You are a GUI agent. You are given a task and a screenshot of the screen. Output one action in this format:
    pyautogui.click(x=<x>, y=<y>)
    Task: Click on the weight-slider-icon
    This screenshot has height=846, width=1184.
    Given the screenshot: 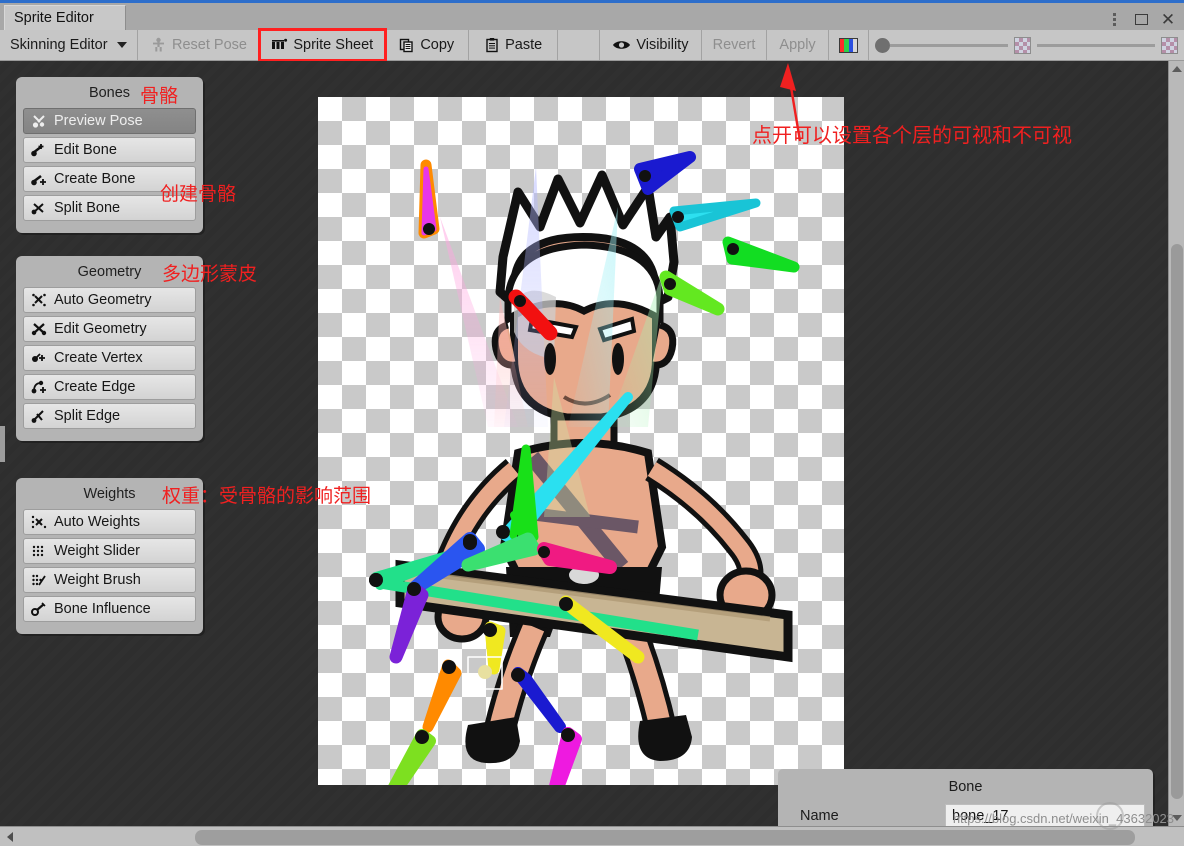 What is the action you would take?
    pyautogui.click(x=39, y=551)
    